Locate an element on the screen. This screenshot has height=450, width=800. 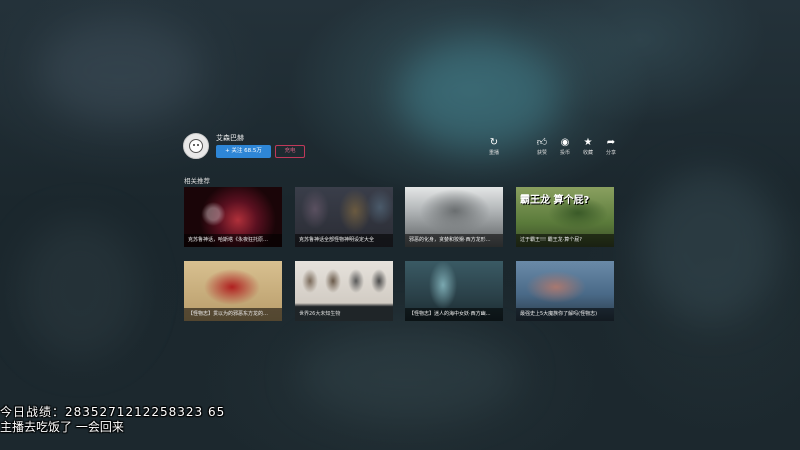
thumbnail-overlay-text: 霸王龙 算个屁? is located at coordinates (555, 200).